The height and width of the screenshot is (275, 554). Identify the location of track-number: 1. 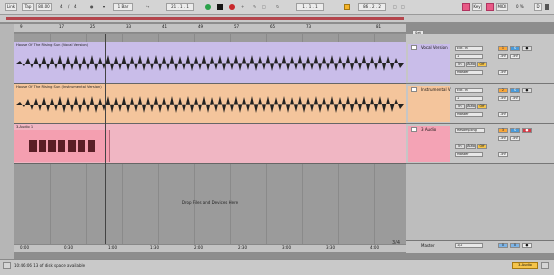
(503, 48).